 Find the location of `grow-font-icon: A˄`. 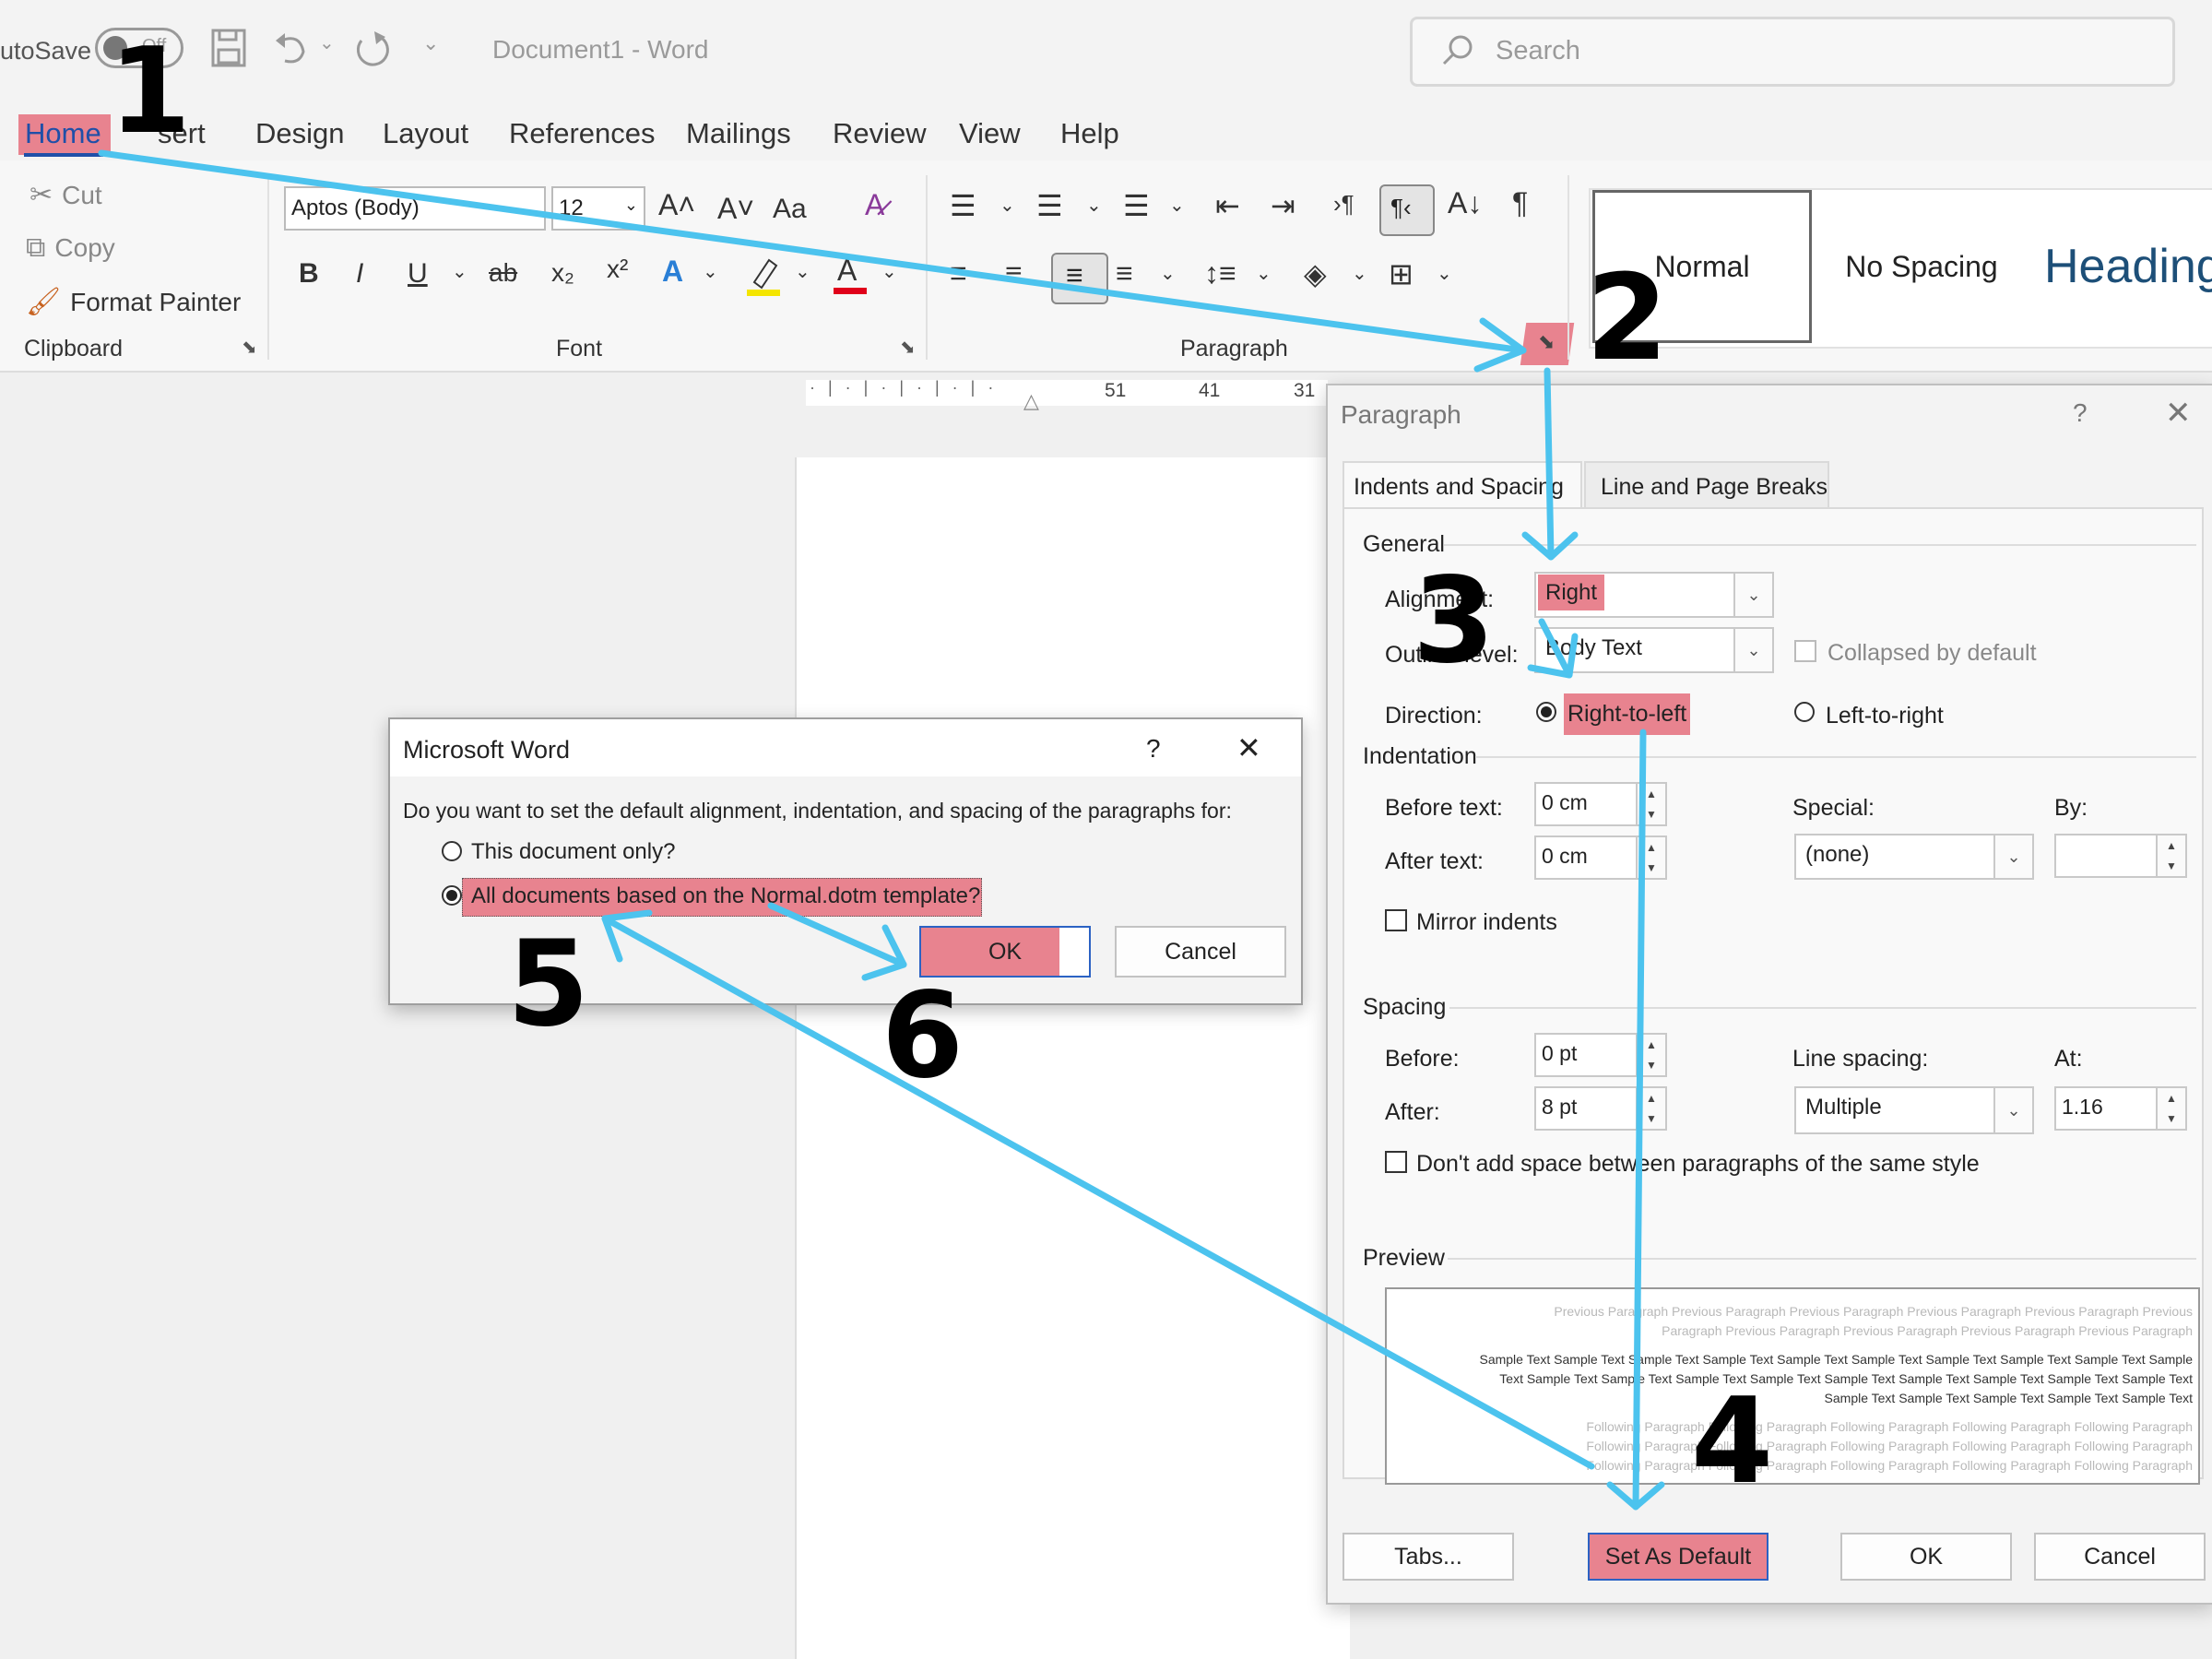

grow-font-icon: A˄ is located at coordinates (677, 205).